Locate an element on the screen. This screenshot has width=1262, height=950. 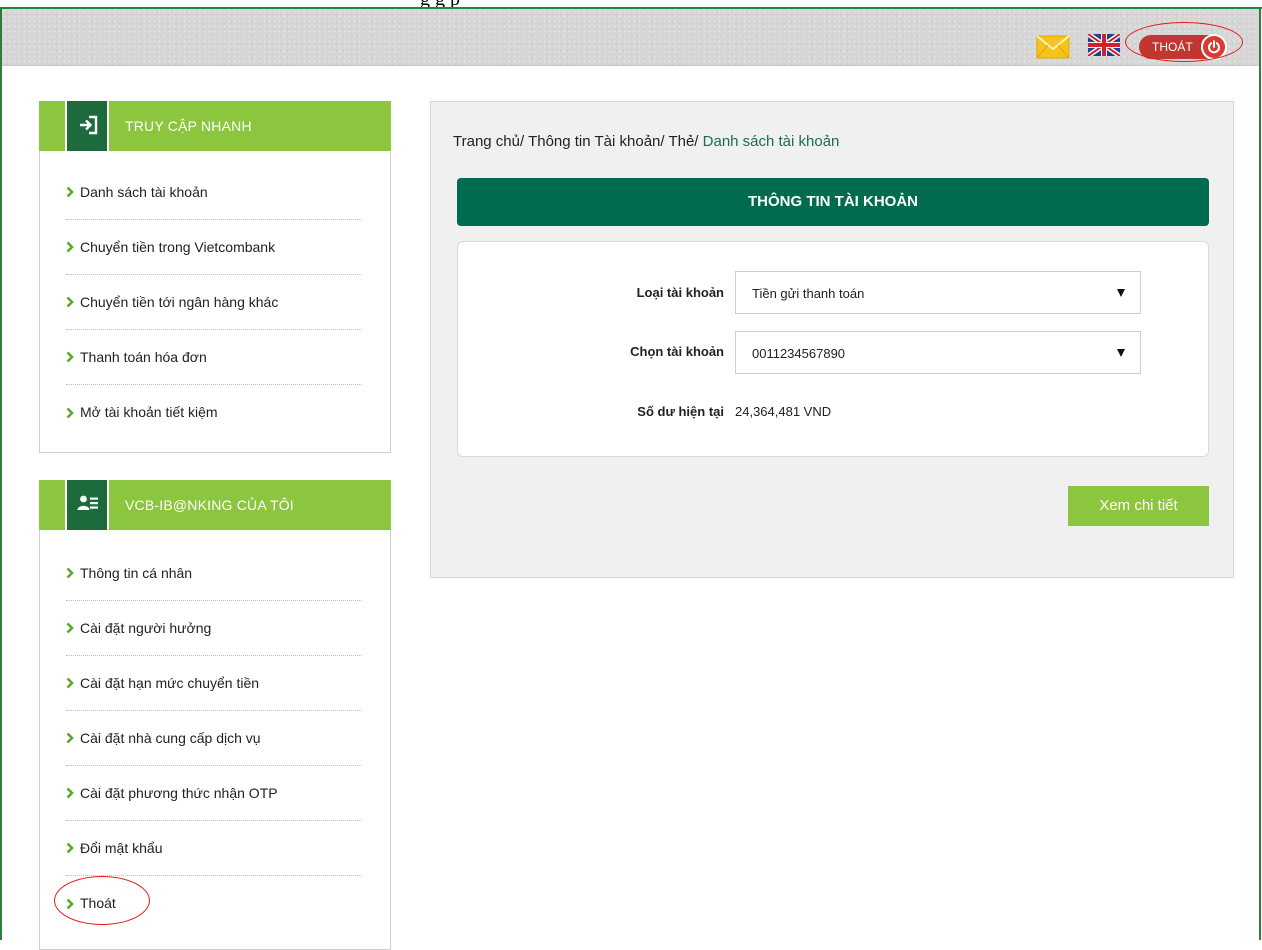
power-icon is located at coordinates (1214, 47).